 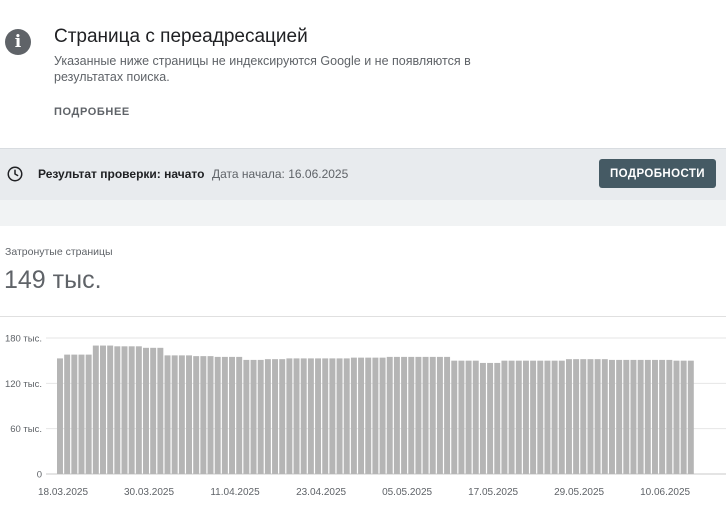 I want to click on divider, so click(x=363, y=316).